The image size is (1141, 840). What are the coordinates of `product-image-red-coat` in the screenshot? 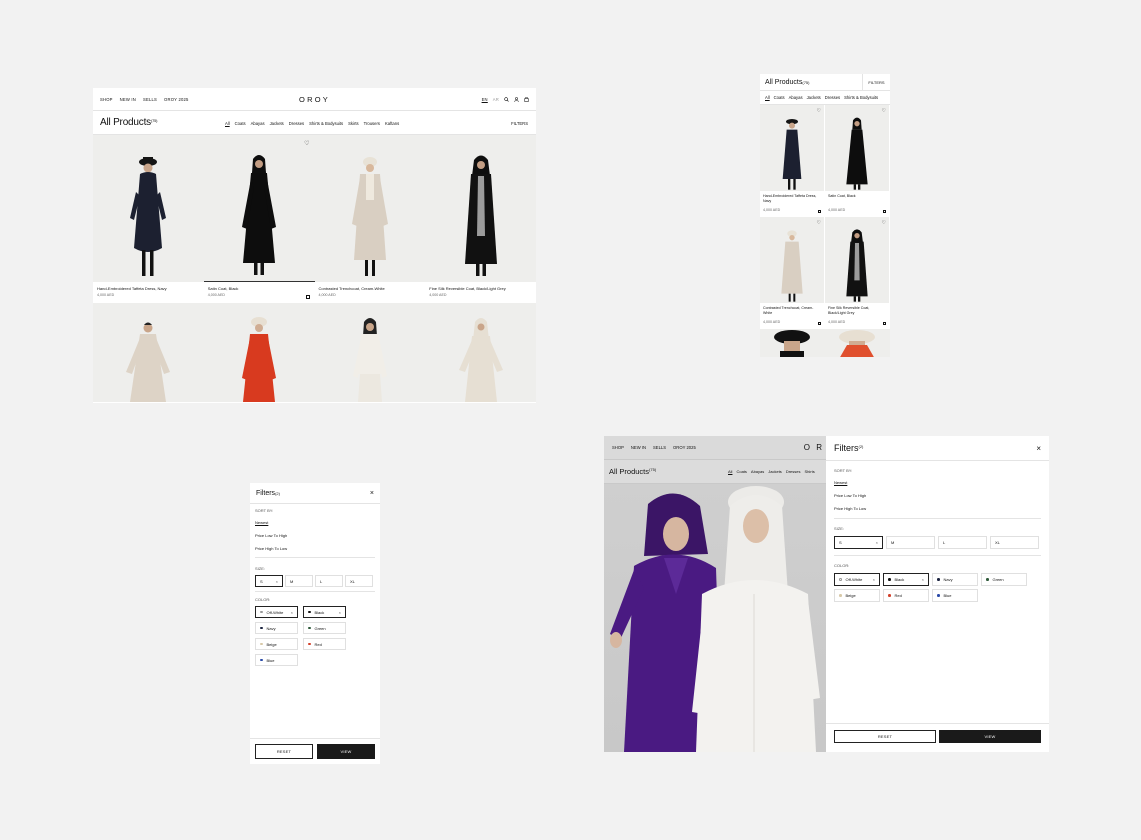 It's located at (259, 352).